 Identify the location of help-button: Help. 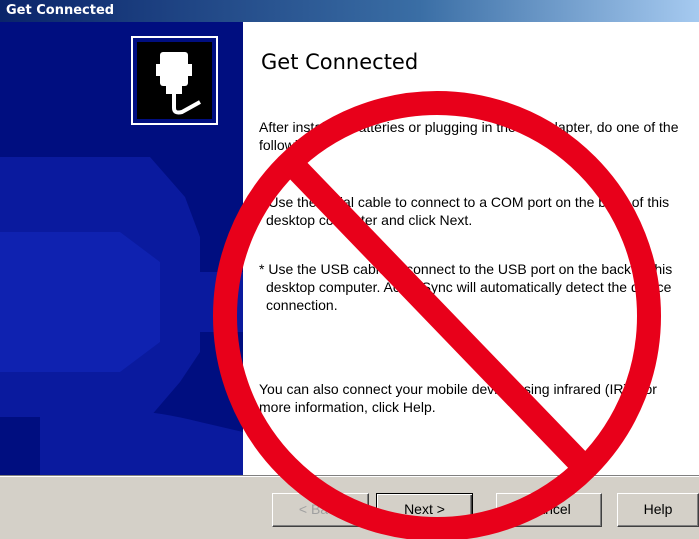
(658, 510).